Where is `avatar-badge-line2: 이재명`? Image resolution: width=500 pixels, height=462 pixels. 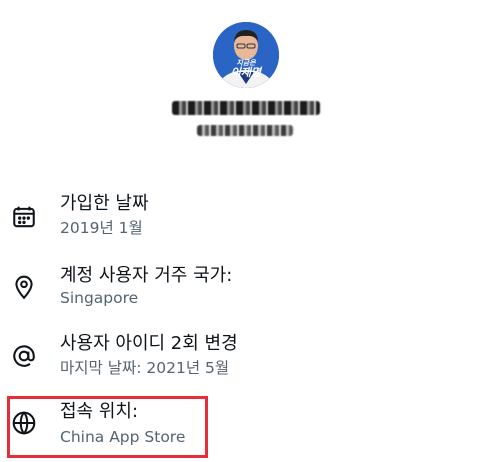 avatar-badge-line2: 이재명 is located at coordinates (247, 72).